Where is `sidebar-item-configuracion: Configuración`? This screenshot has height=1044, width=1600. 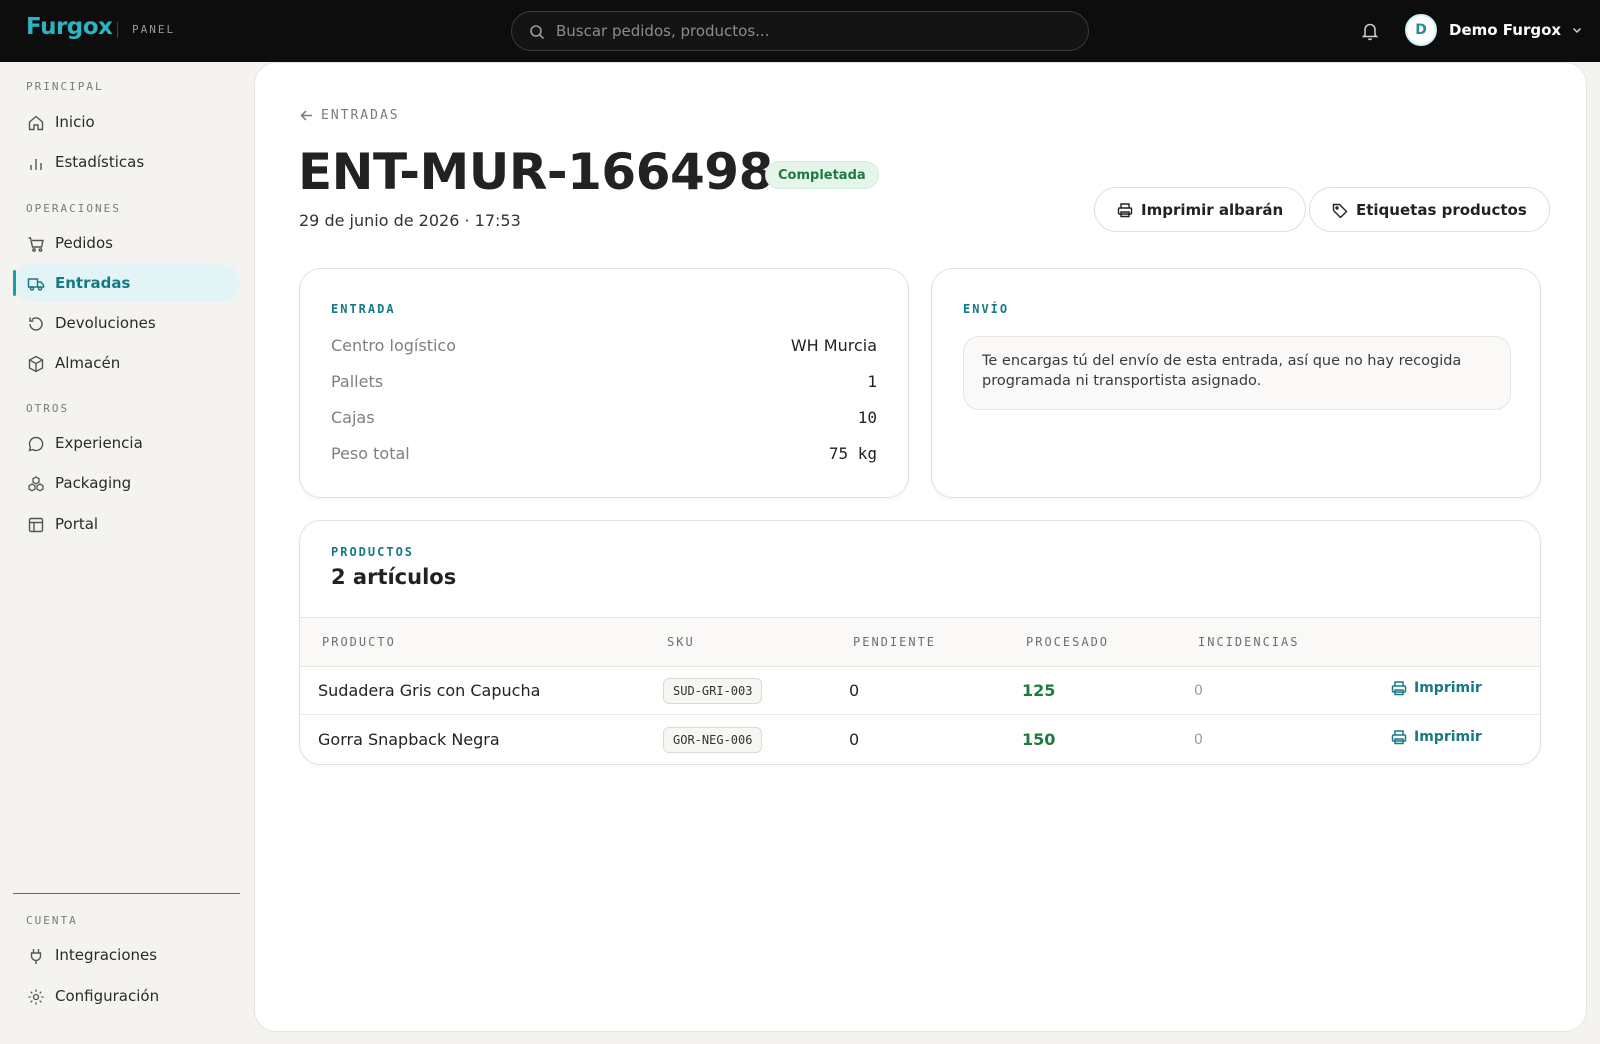
sidebar-item-configuracion: Configuración is located at coordinates (126, 996).